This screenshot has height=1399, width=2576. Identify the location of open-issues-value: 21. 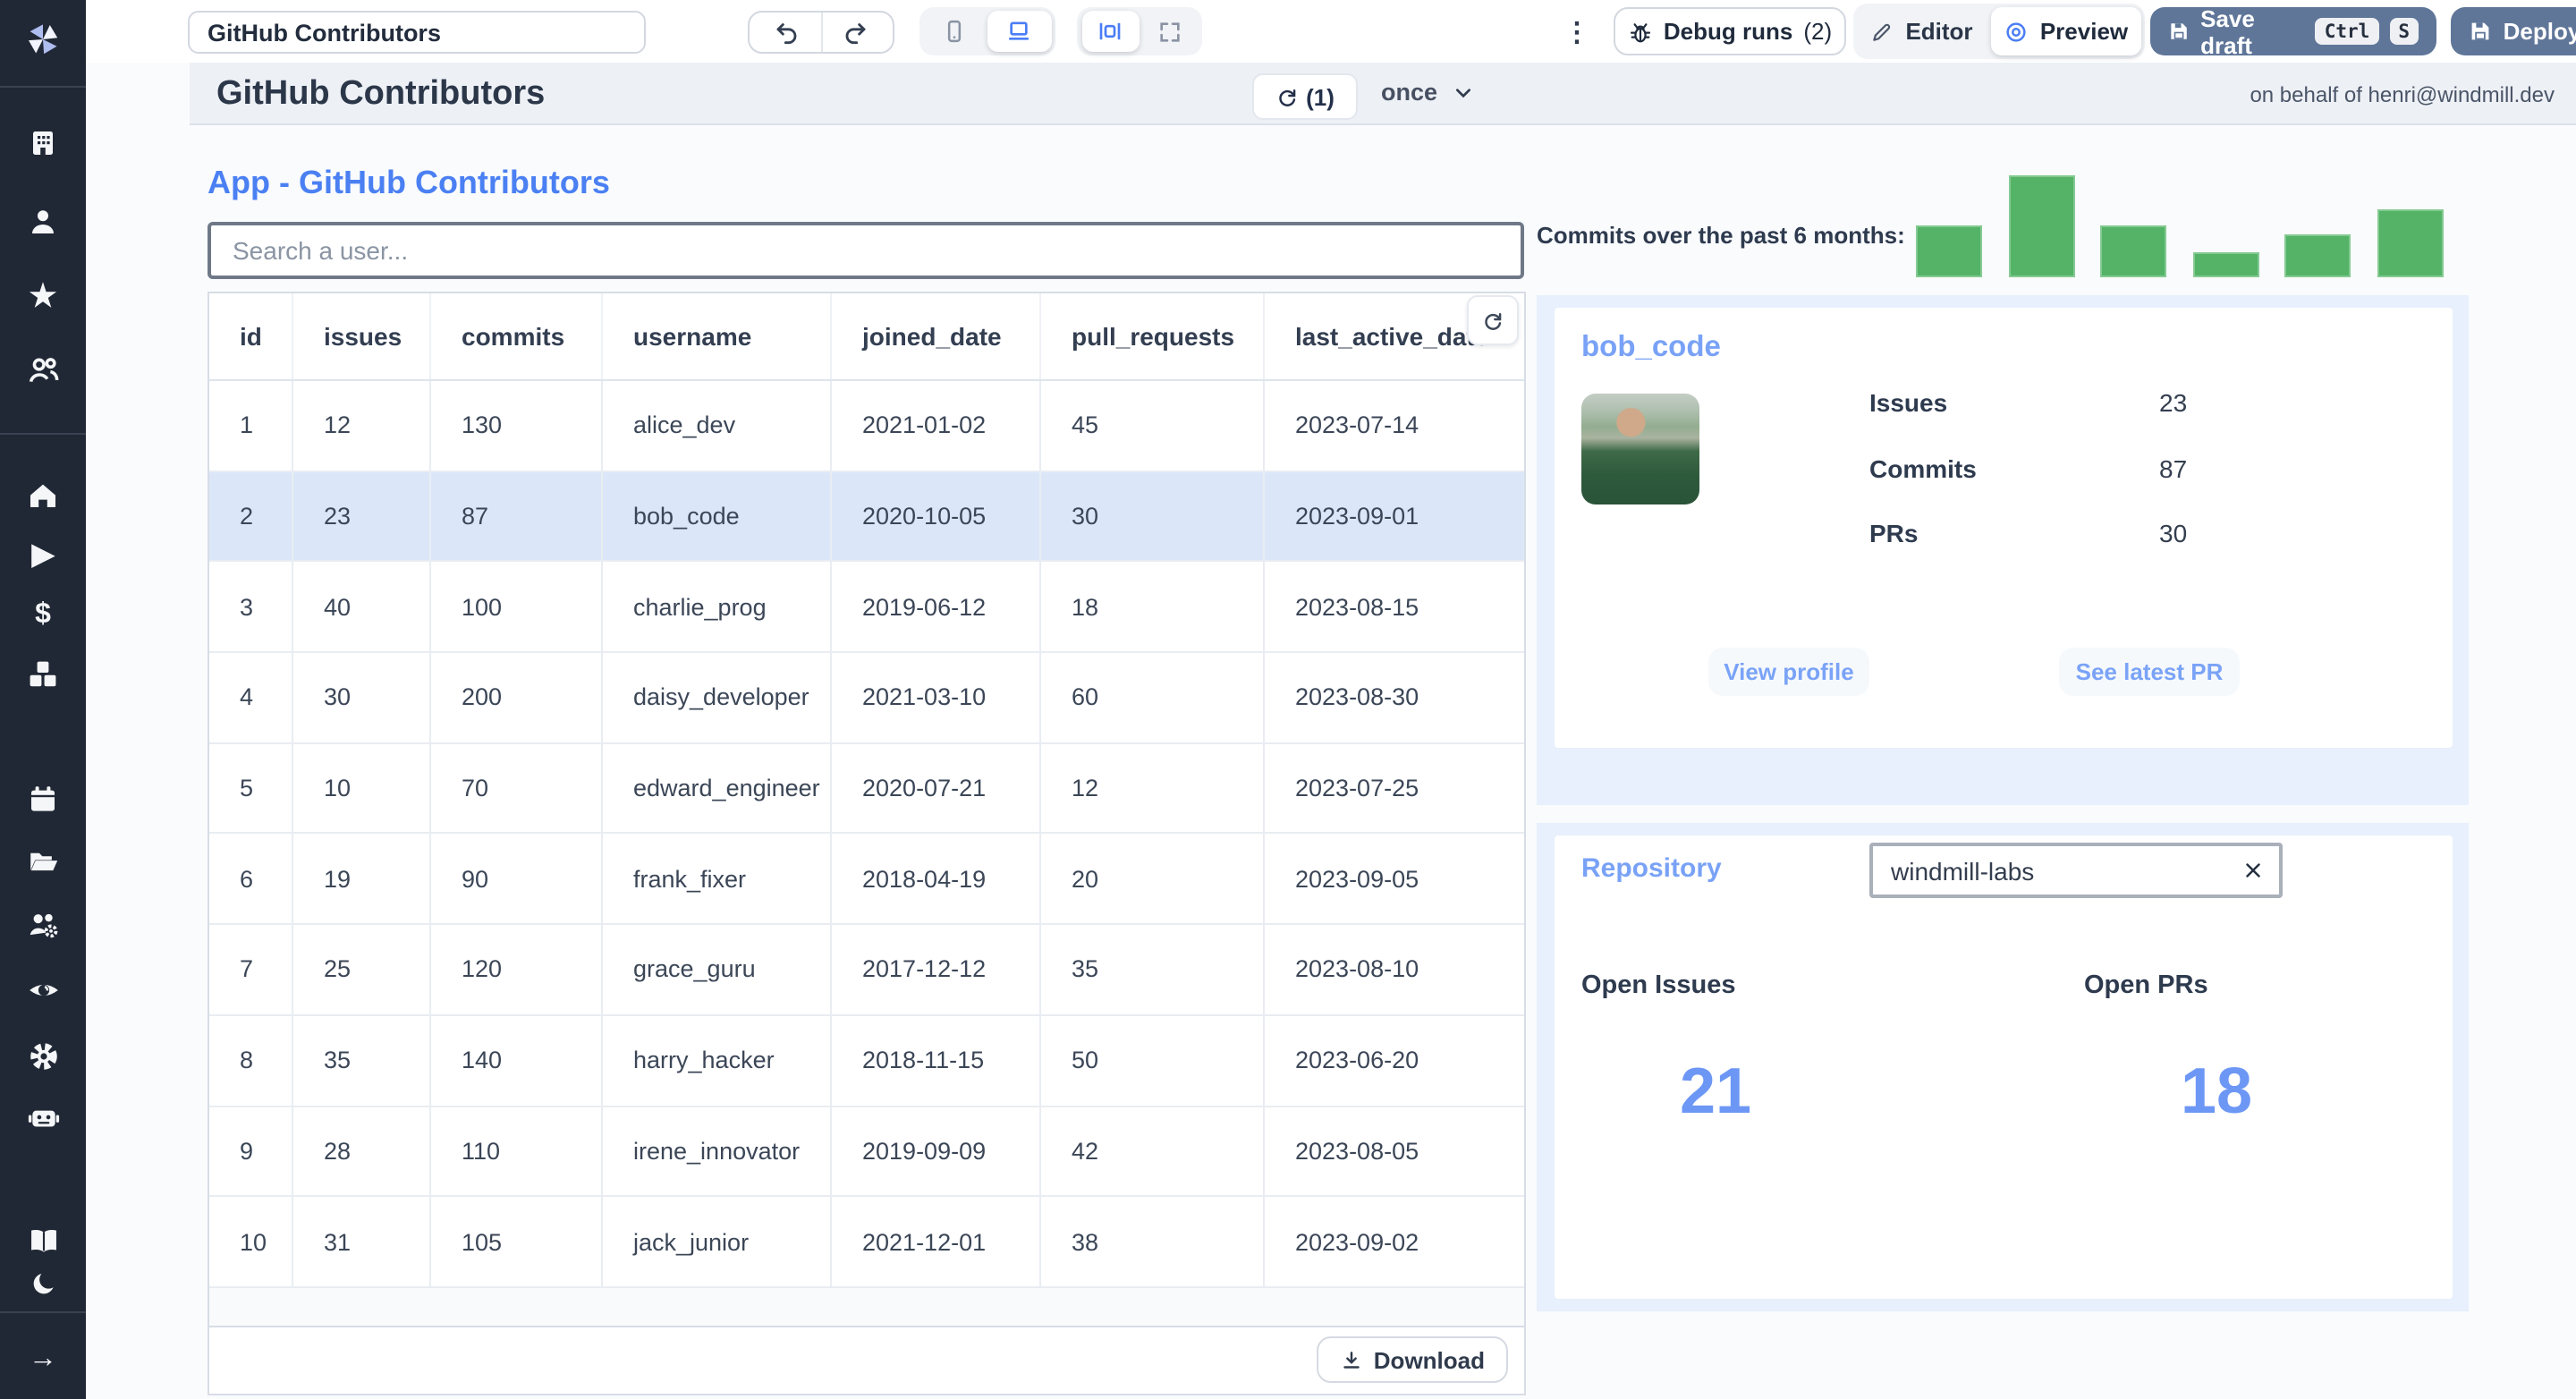
(1715, 1090).